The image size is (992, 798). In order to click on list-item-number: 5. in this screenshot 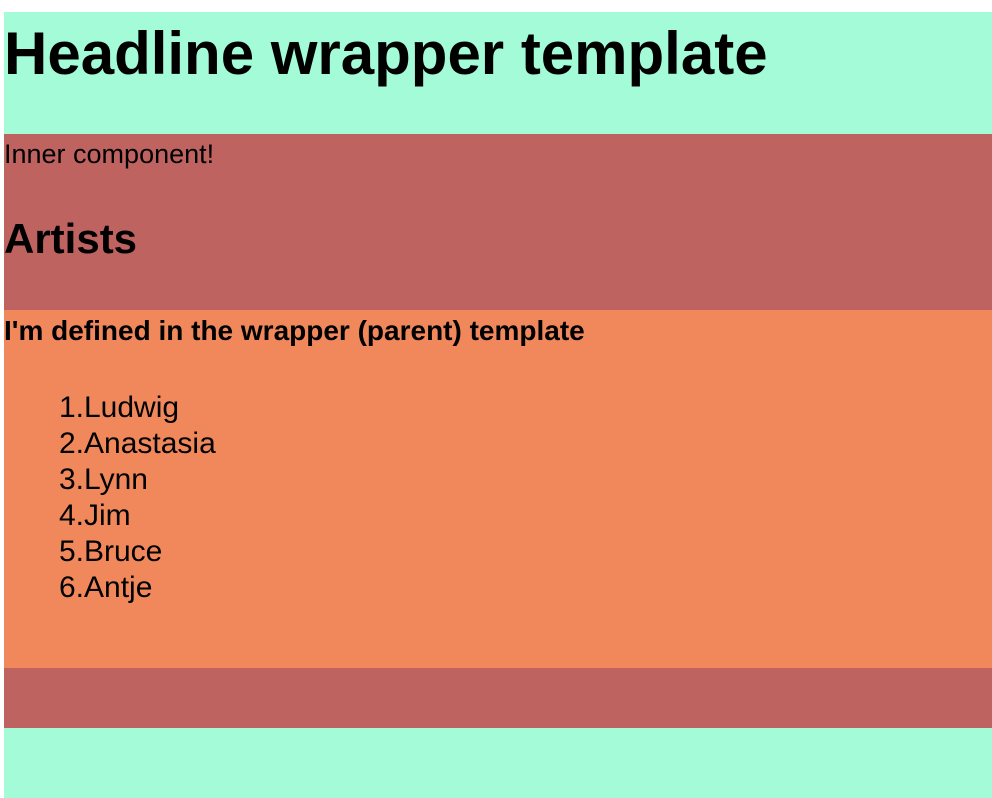, I will do `click(71, 551)`.